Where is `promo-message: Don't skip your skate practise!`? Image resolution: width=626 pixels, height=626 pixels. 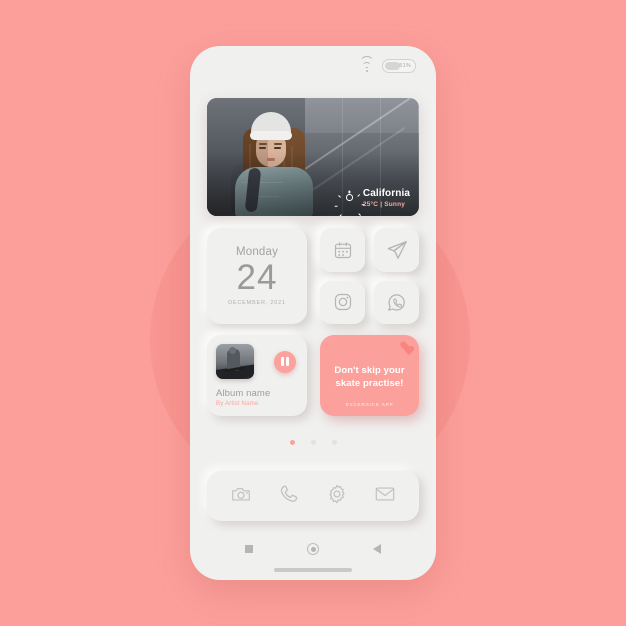
promo-message: Don't skip your skate practise! is located at coordinates (369, 376).